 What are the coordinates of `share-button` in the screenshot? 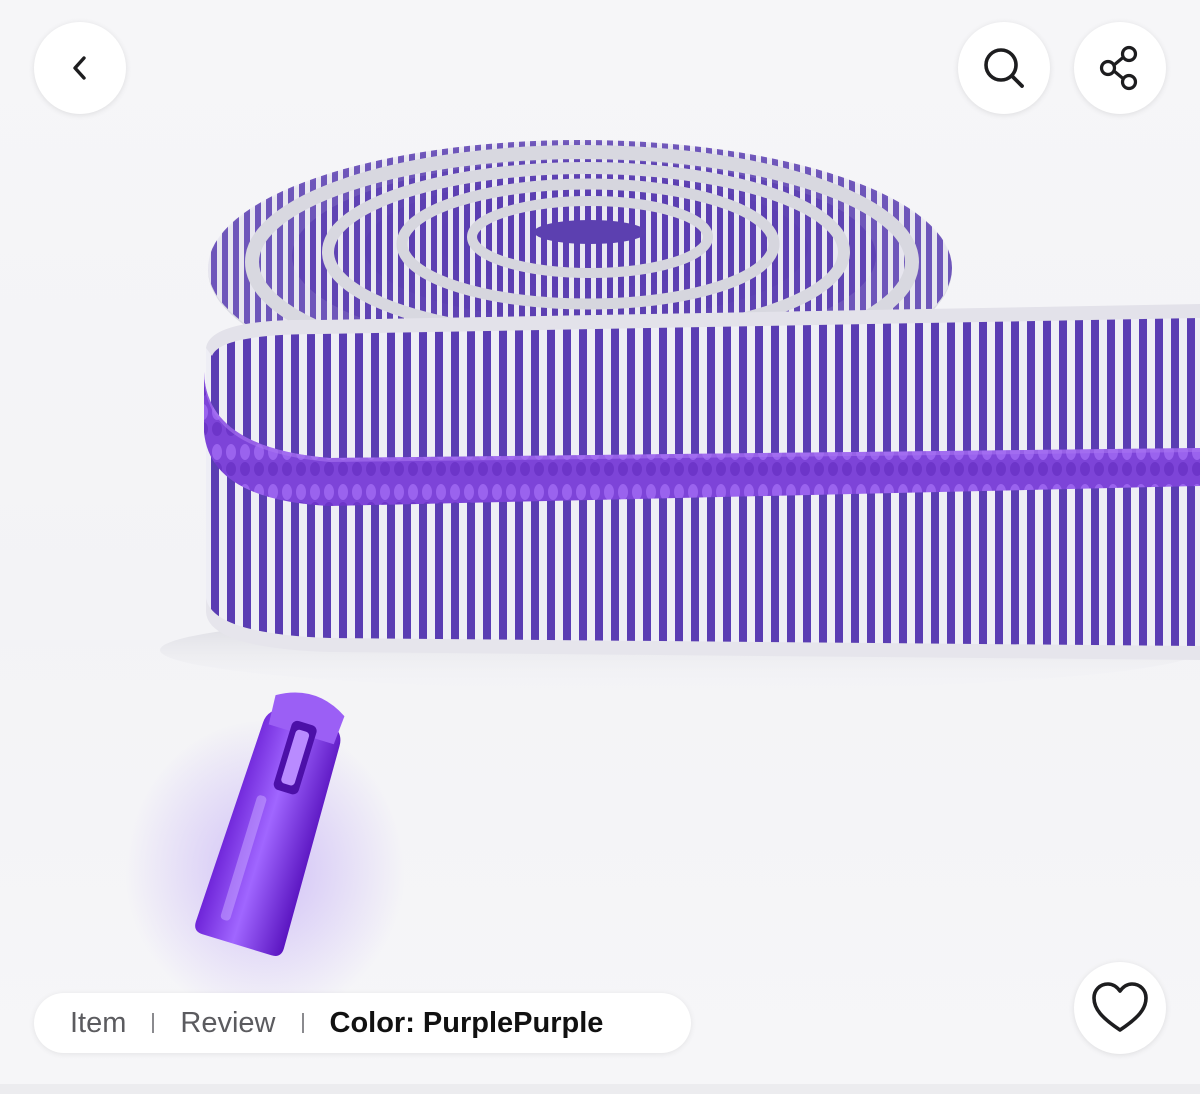 It's located at (1120, 68).